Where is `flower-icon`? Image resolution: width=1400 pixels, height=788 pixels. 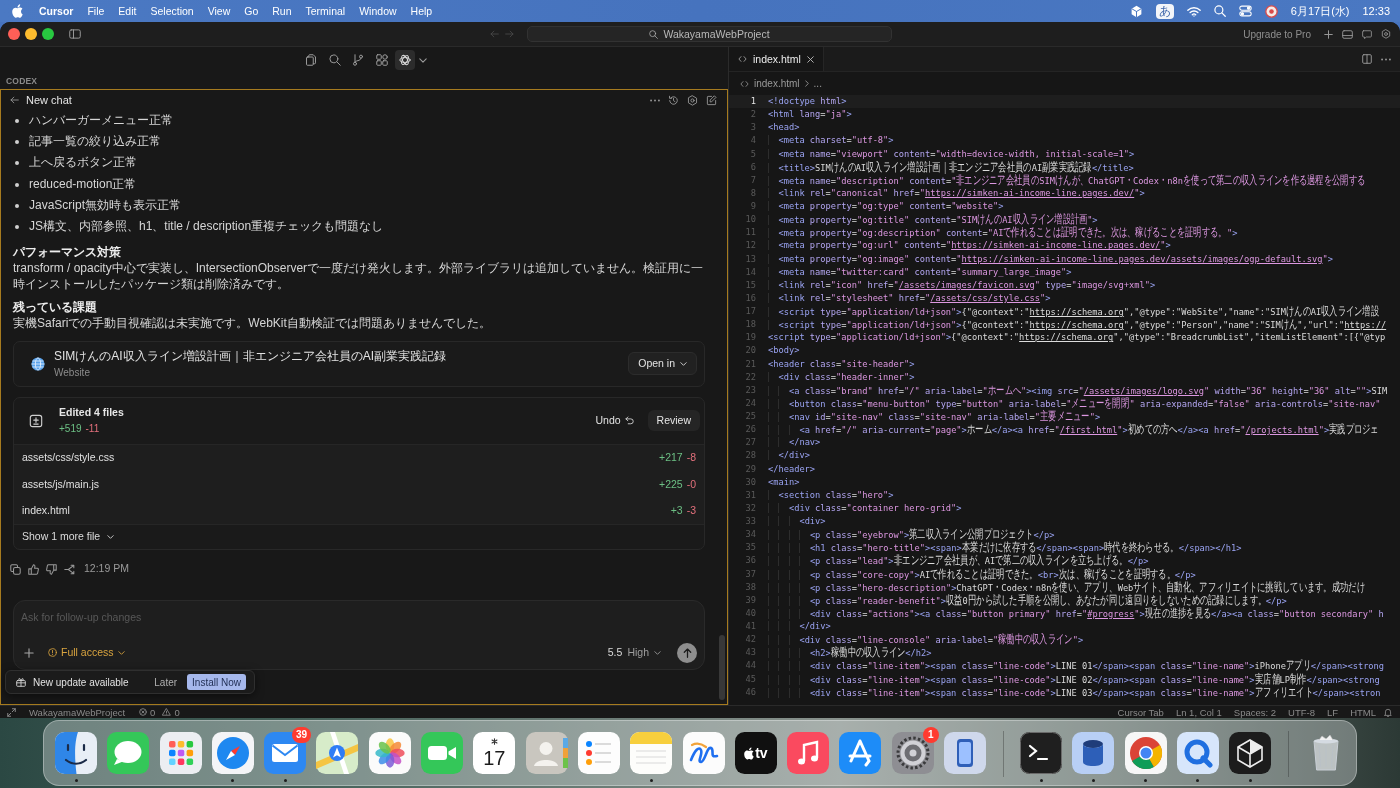
flower-icon is located at coordinates (389, 753).